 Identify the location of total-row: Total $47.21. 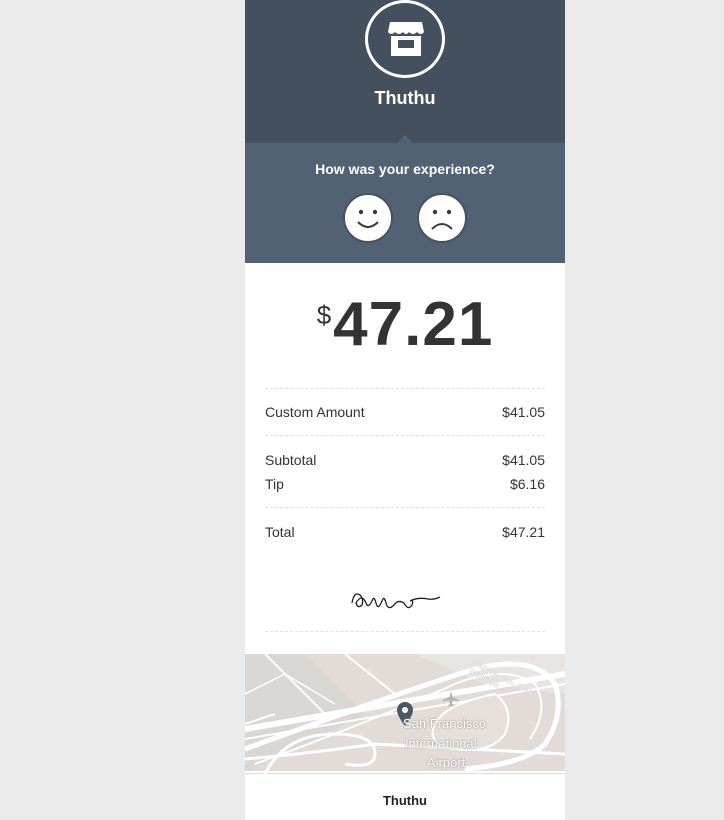
(405, 533).